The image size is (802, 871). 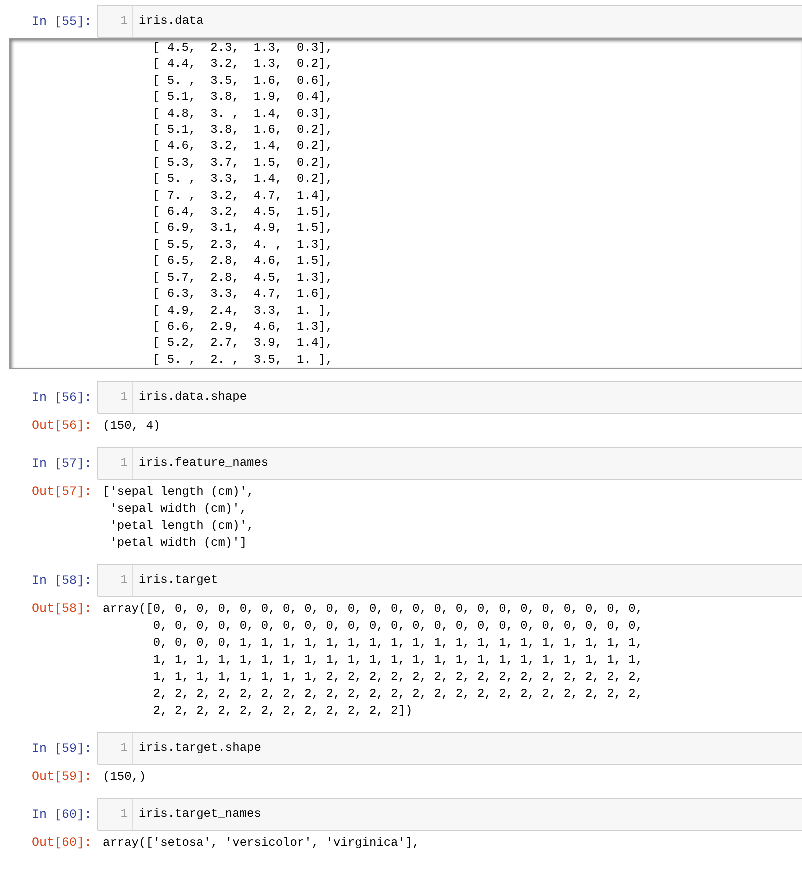 What do you see at coordinates (243, 97) in the screenshot?
I see `output-line: [ 5.1, 3.8, 1.9, 0.4],` at bounding box center [243, 97].